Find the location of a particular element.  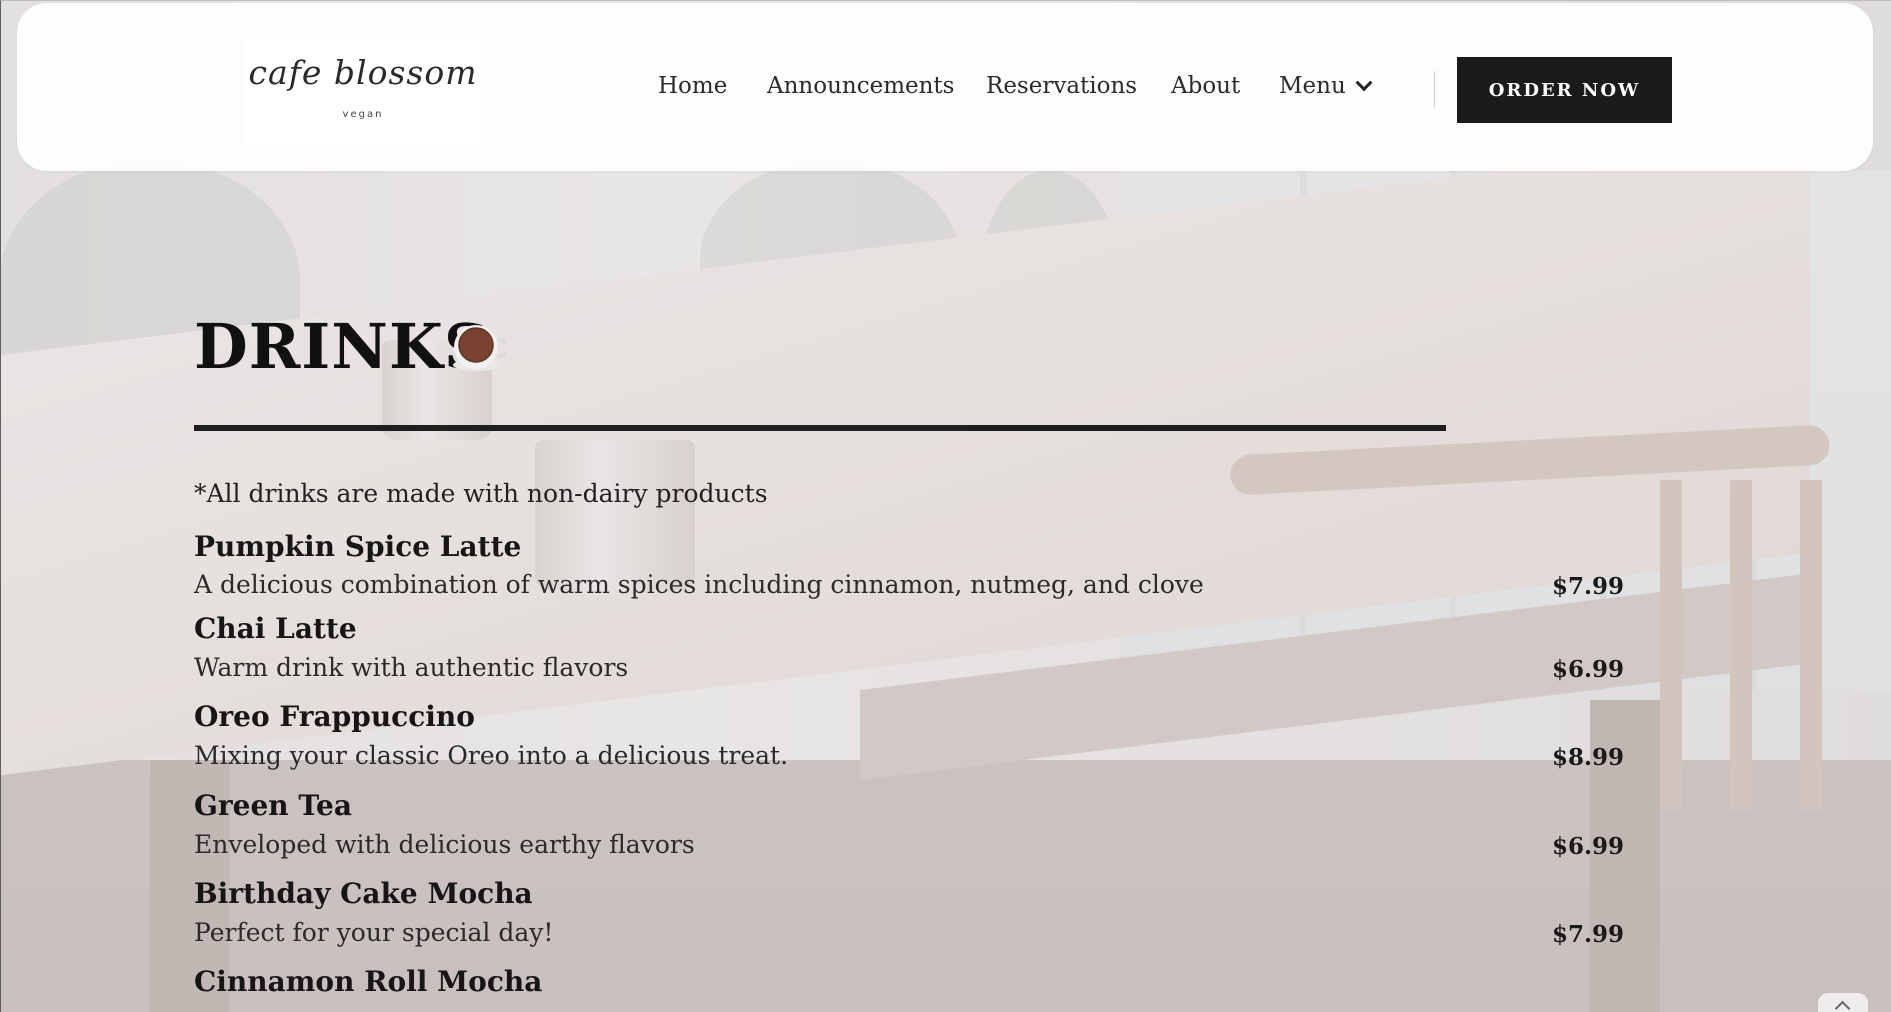

nav-home-link: Home is located at coordinates (692, 86).